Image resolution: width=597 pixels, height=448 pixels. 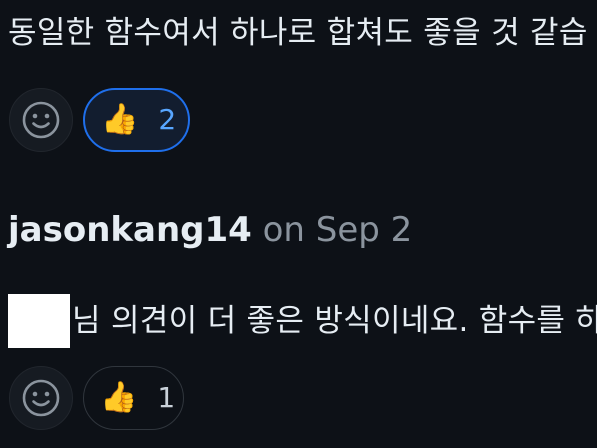 I want to click on thumbs-up-reaction-button: 👍 2, so click(x=136, y=120).